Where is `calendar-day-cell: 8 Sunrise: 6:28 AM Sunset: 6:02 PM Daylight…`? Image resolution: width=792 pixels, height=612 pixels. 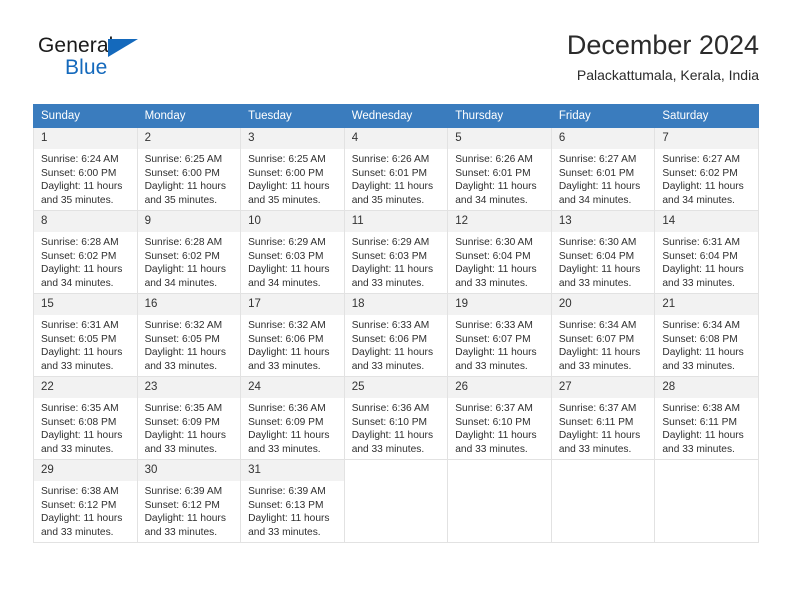 calendar-day-cell: 8 Sunrise: 6:28 AM Sunset: 6:02 PM Daylight… is located at coordinates (85, 252).